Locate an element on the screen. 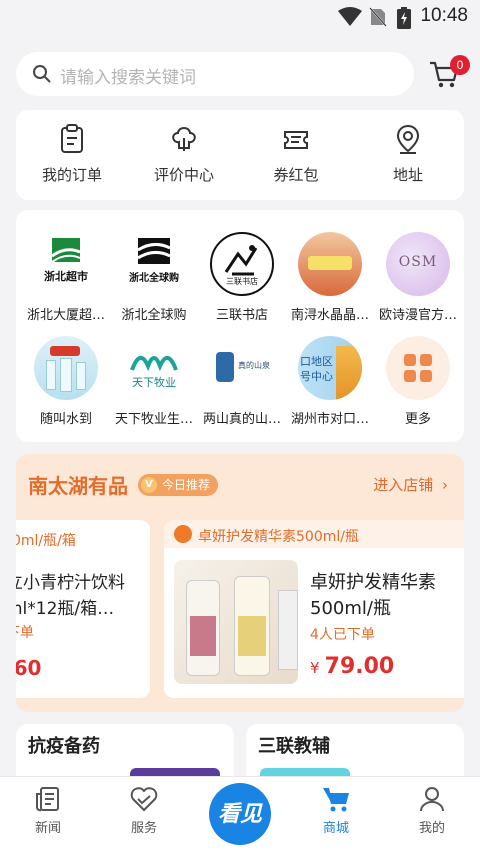 The image size is (480, 853). chevron-right-icon: › is located at coordinates (445, 485).